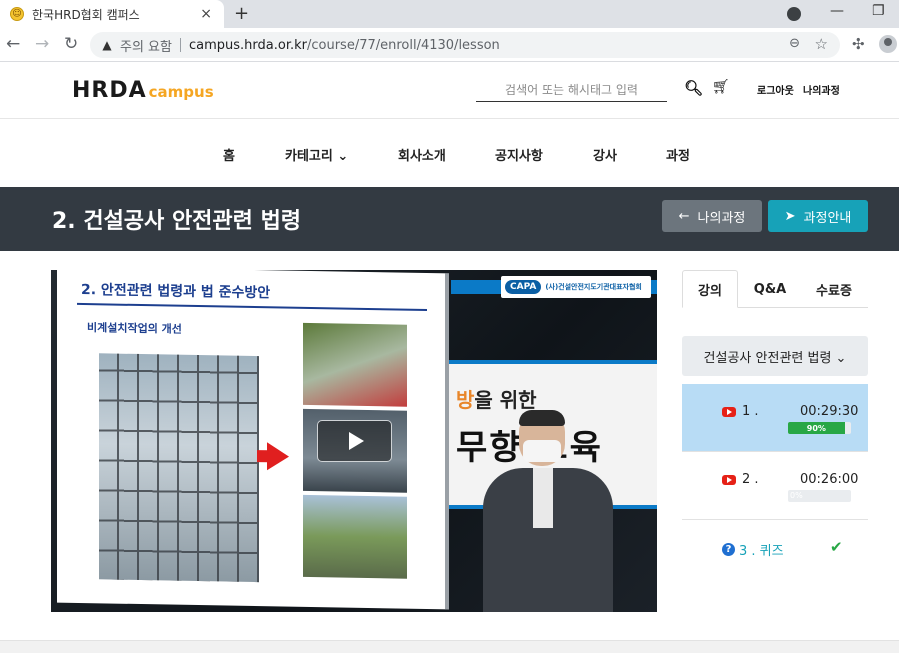 The height and width of the screenshot is (653, 899). What do you see at coordinates (837, 11) in the screenshot?
I see `minimize-icon: —` at bounding box center [837, 11].